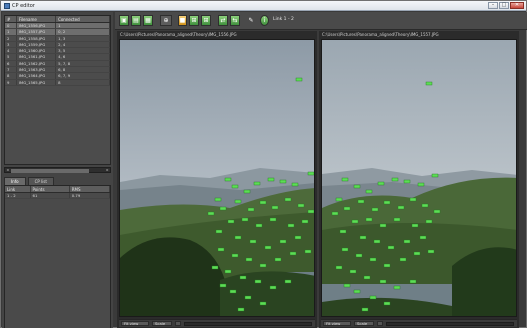  I want to click on cell-connected: 2, 4, so click(83, 44).